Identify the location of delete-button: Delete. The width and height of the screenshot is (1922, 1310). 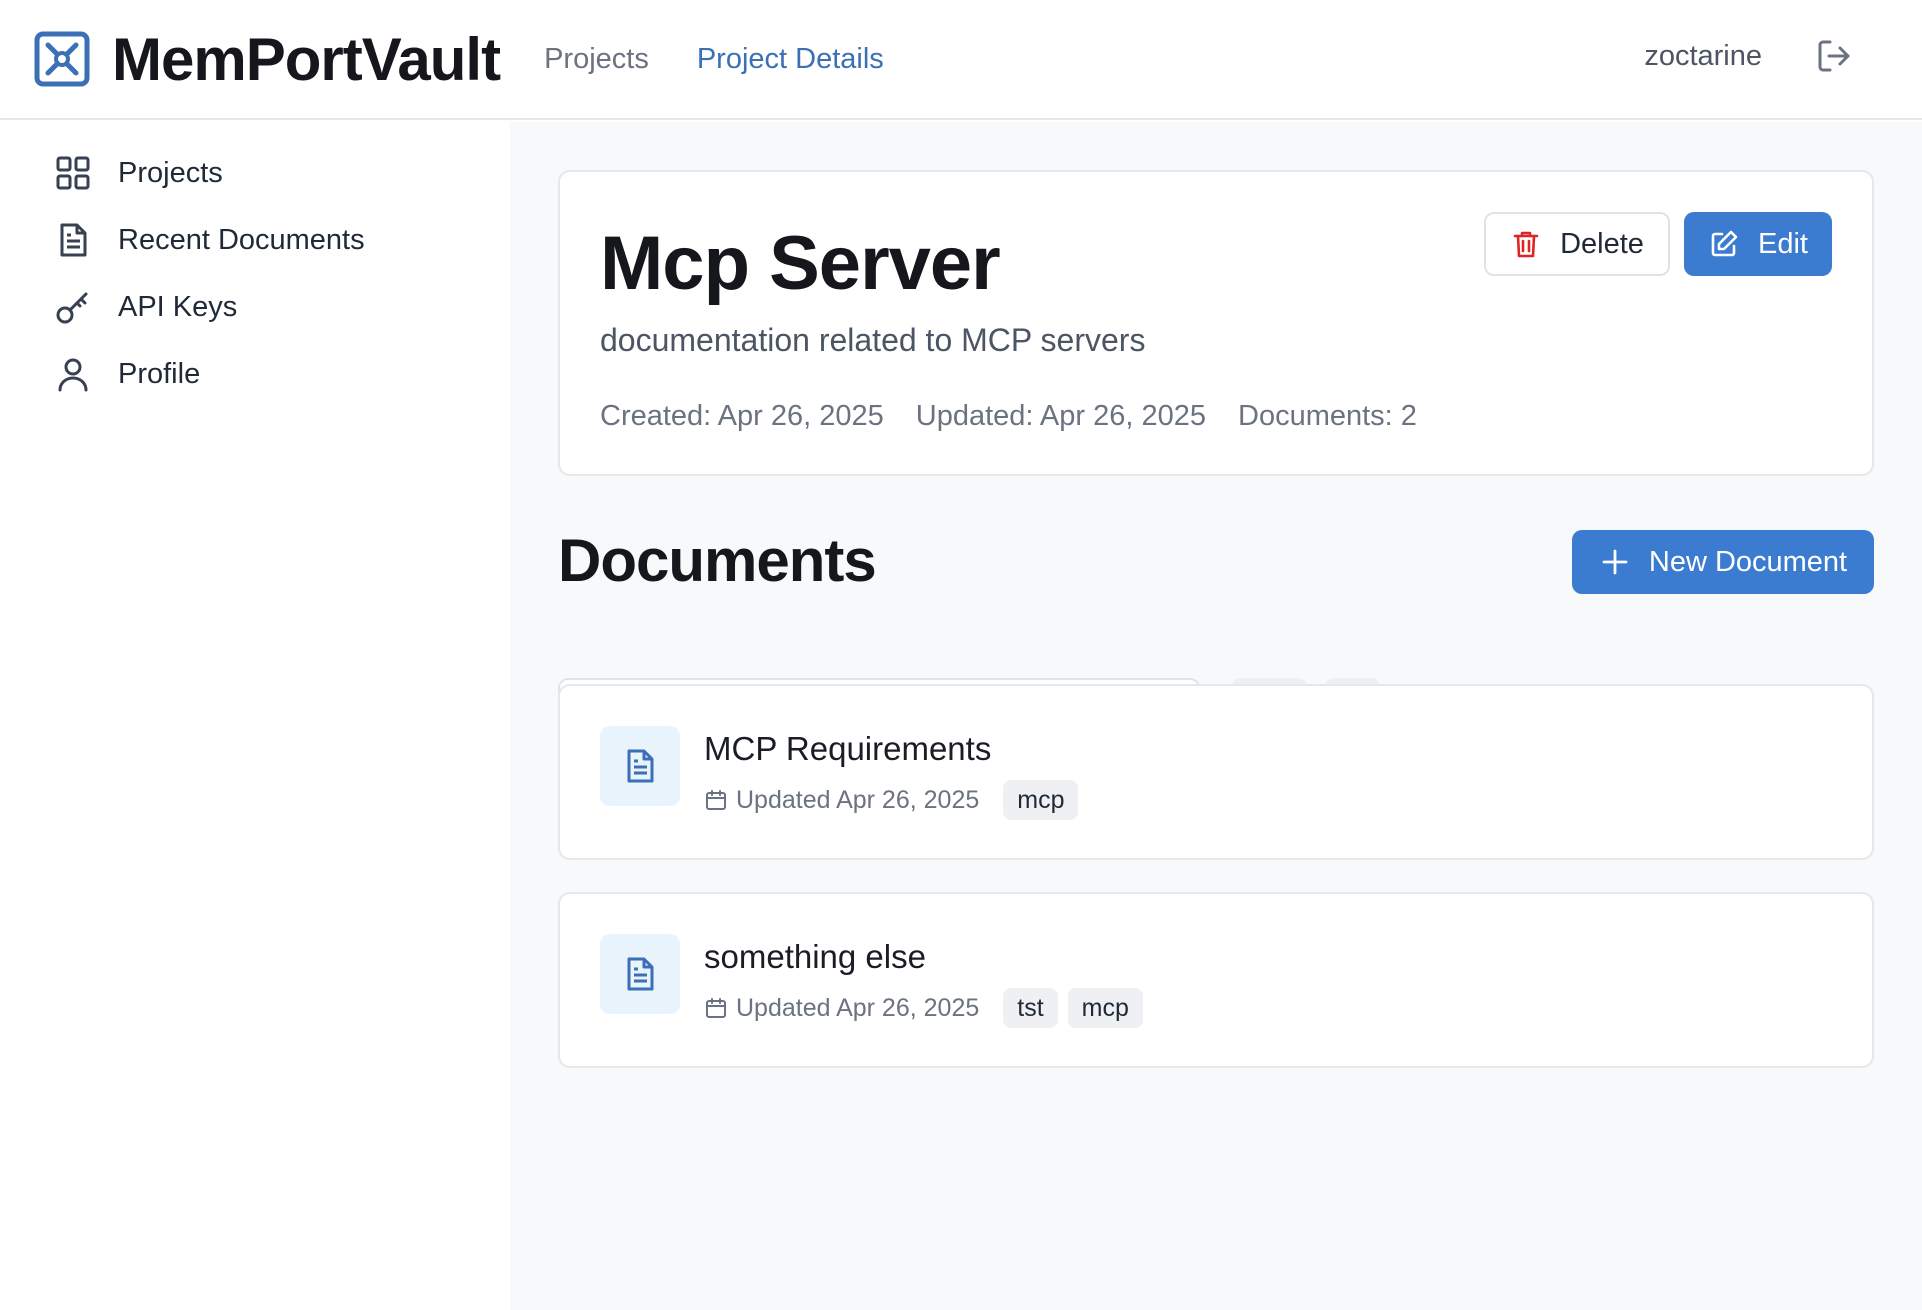
(1577, 244).